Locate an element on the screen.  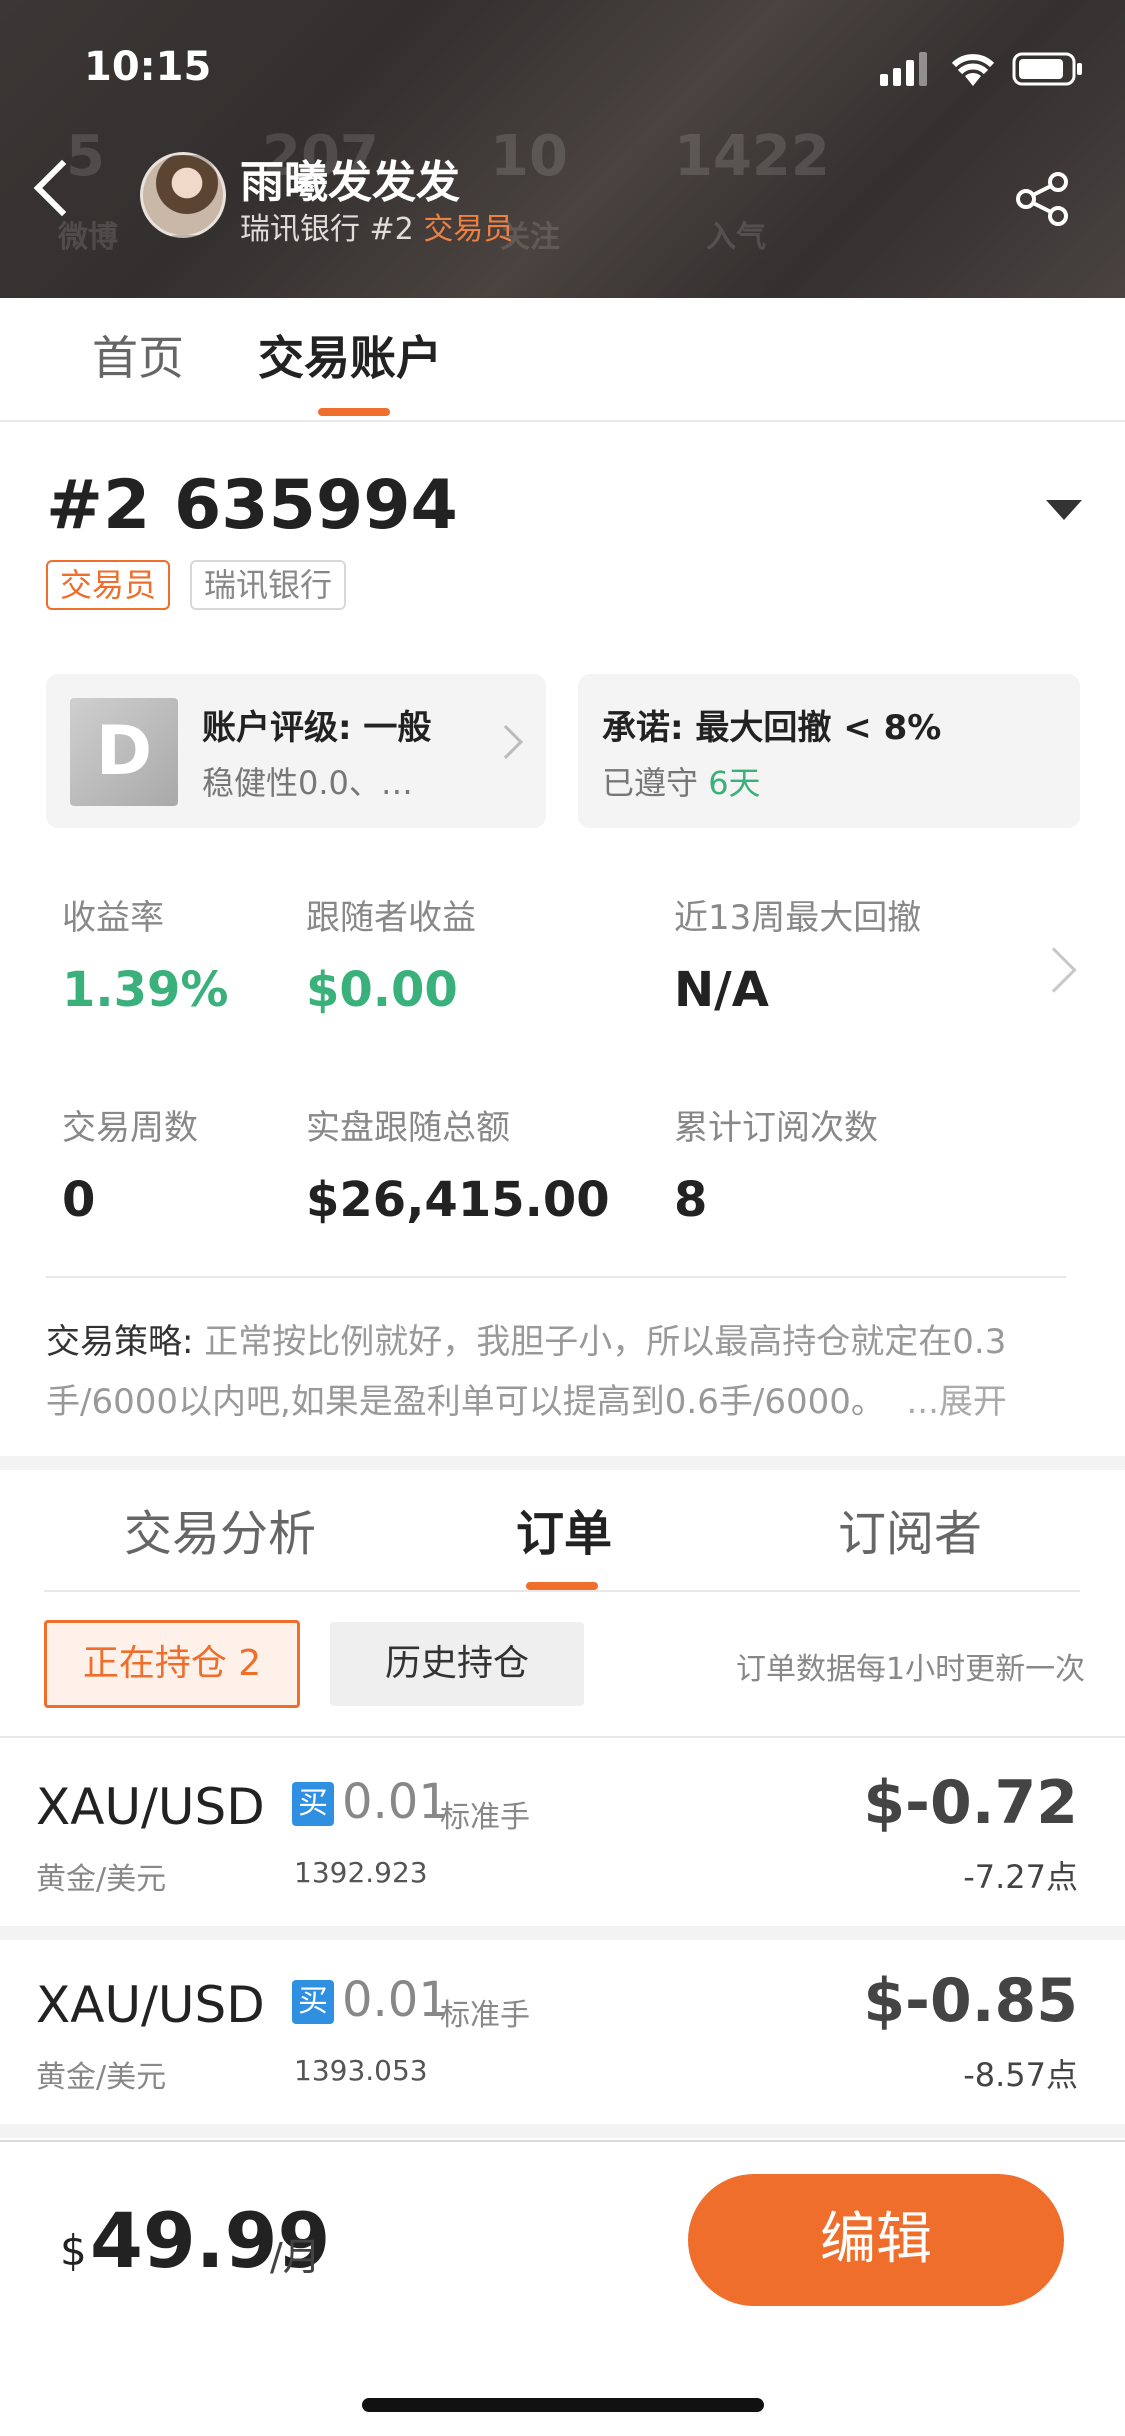
order-open-price: 1393.053 is located at coordinates (361, 2070).